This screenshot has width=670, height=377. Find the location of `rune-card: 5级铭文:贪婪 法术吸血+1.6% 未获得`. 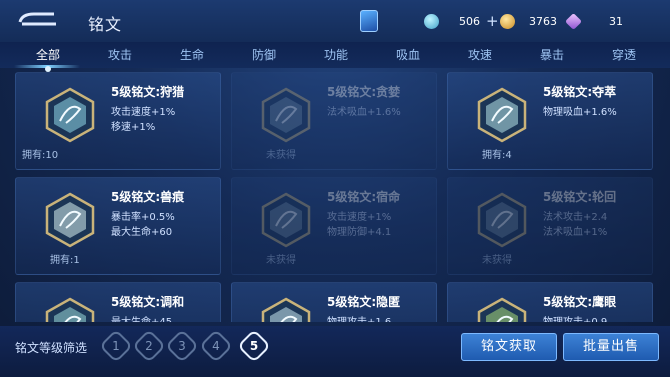

rune-card: 5级铭文:贪婪 法术吸血+1.6% 未获得 is located at coordinates (334, 121).